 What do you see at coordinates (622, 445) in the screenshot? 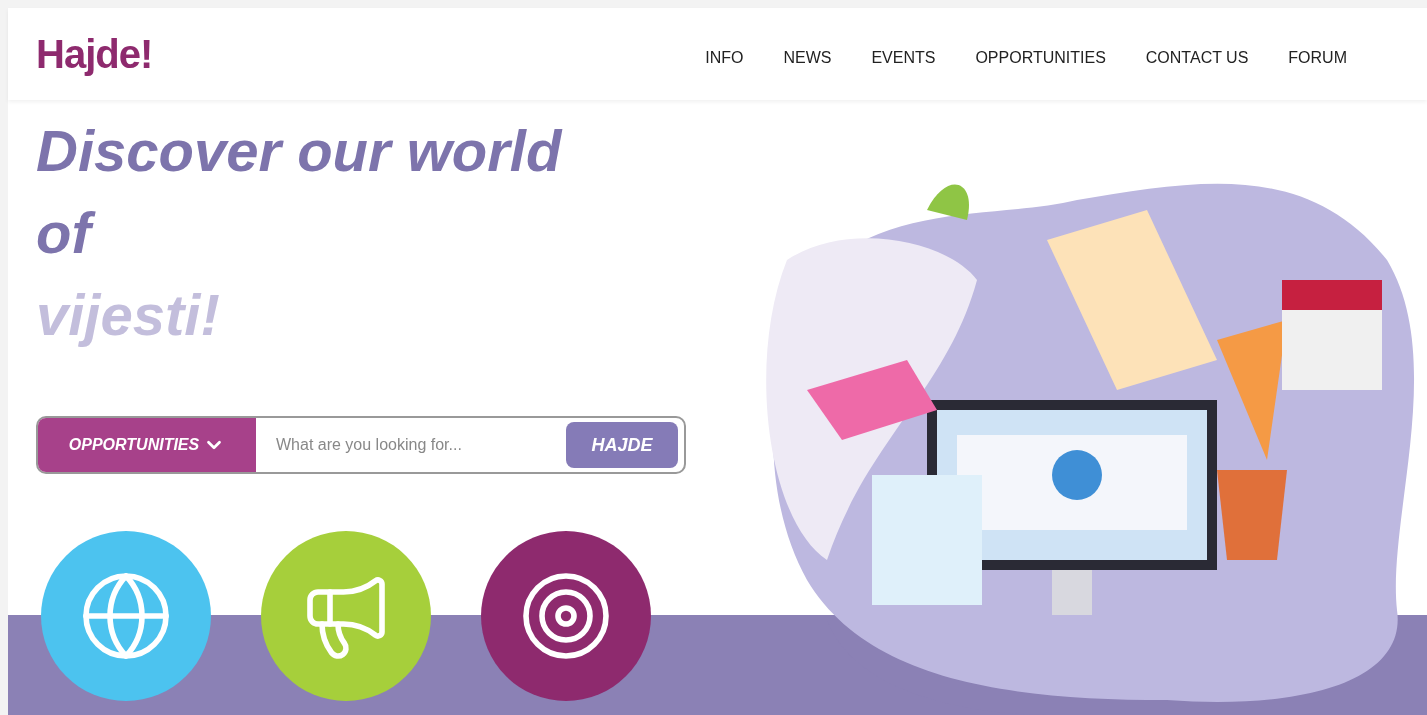
I see `search-button: HAJDE` at bounding box center [622, 445].